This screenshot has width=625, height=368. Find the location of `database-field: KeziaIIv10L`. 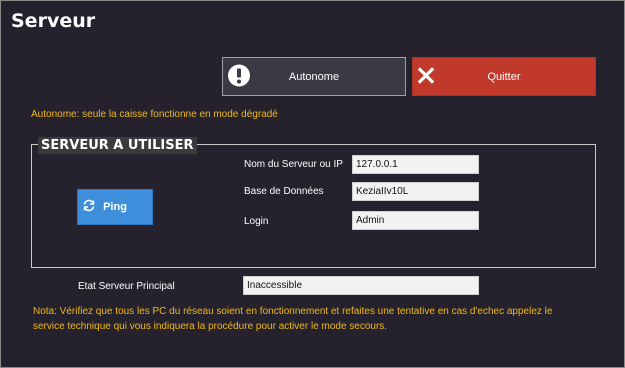

database-field: KeziaIIv10L is located at coordinates (415, 191).